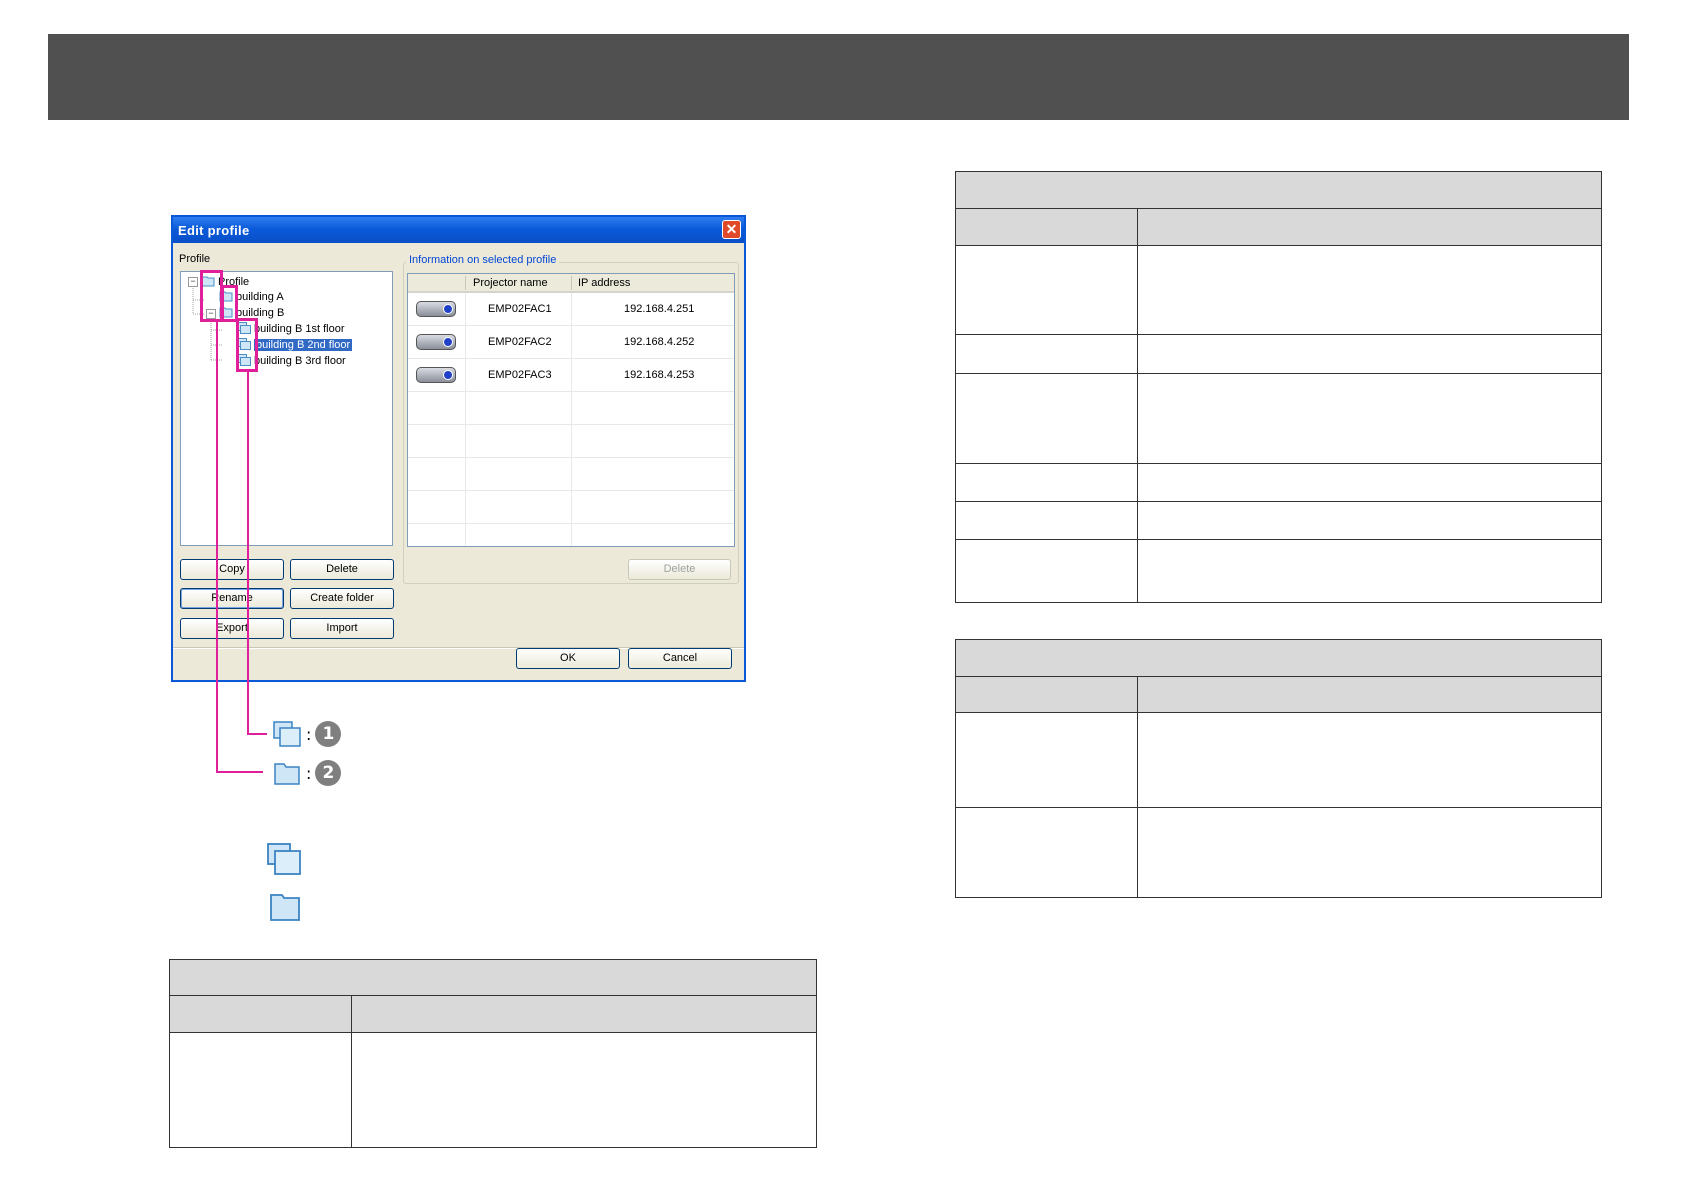 This screenshot has width=1684, height=1190. What do you see at coordinates (571, 283) in the screenshot?
I see `projector-list-header: Projector name IP address` at bounding box center [571, 283].